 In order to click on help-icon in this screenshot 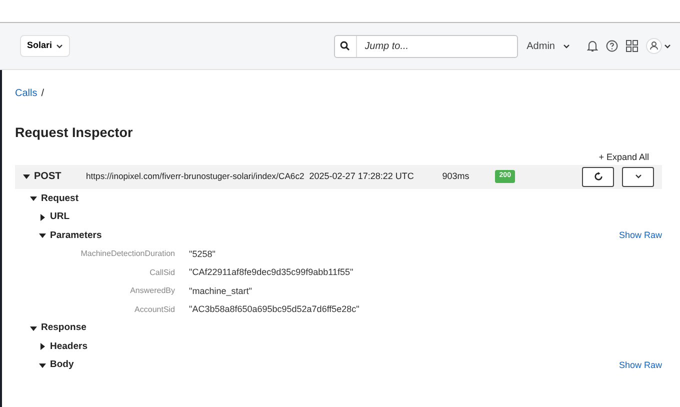, I will do `click(612, 46)`.